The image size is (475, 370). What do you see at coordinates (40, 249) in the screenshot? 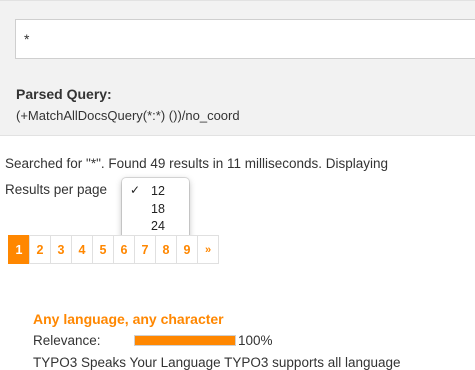
I see `page-link-2: 2` at bounding box center [40, 249].